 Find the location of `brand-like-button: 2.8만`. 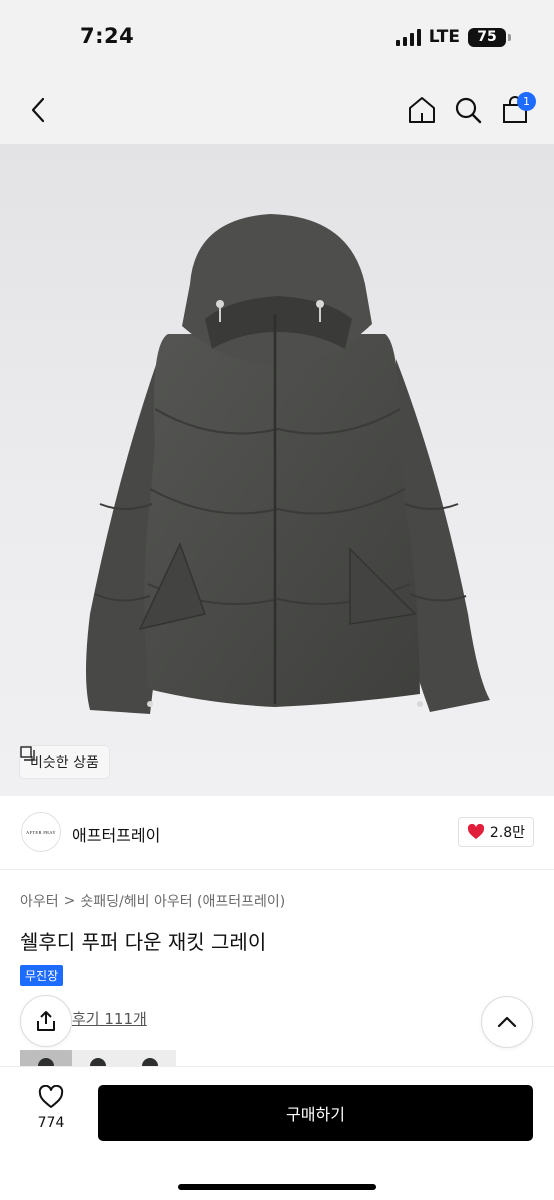

brand-like-button: 2.8만 is located at coordinates (495, 832).